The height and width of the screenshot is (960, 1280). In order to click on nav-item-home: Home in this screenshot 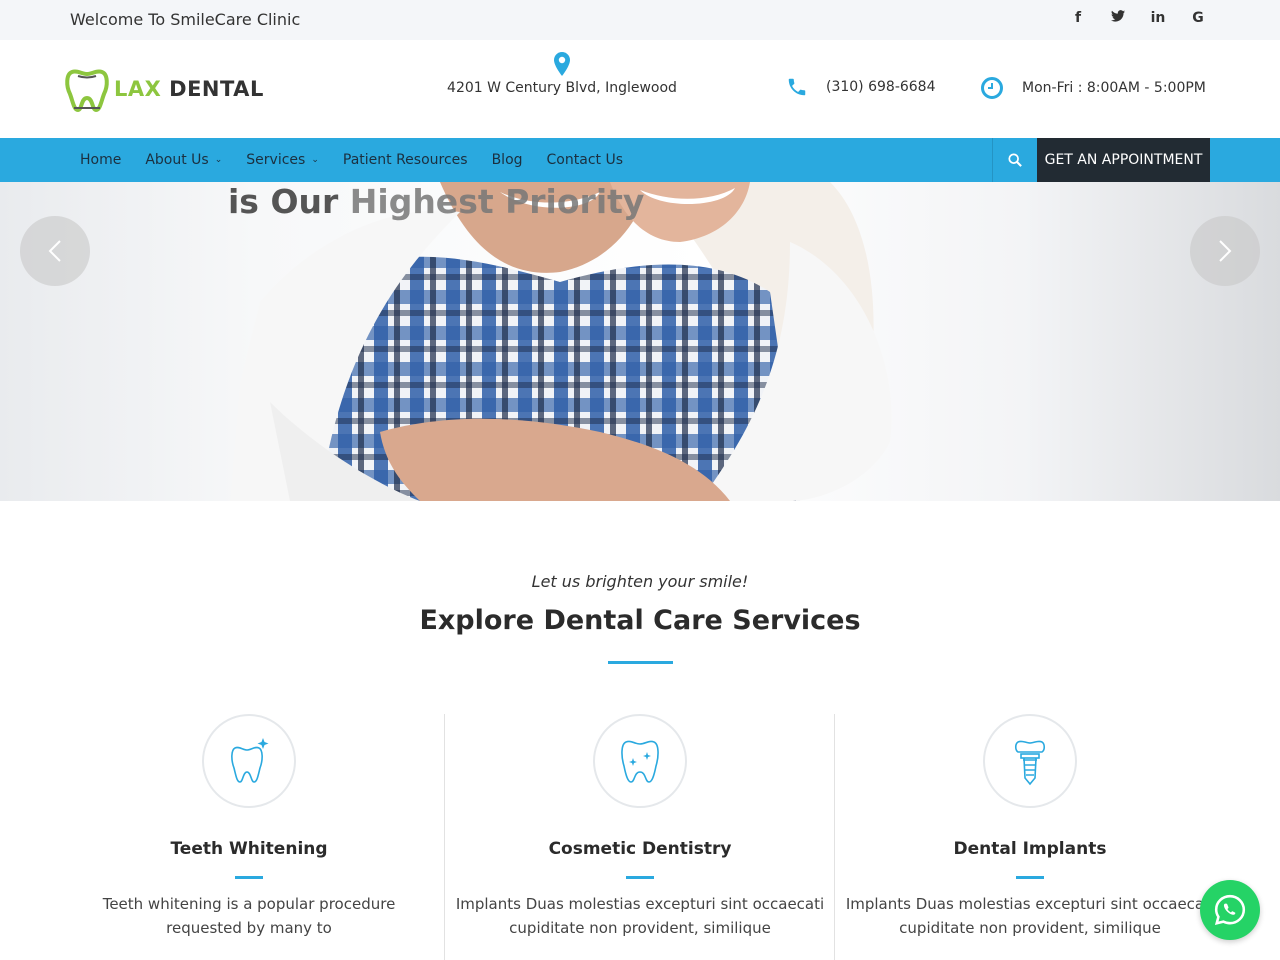, I will do `click(100, 160)`.